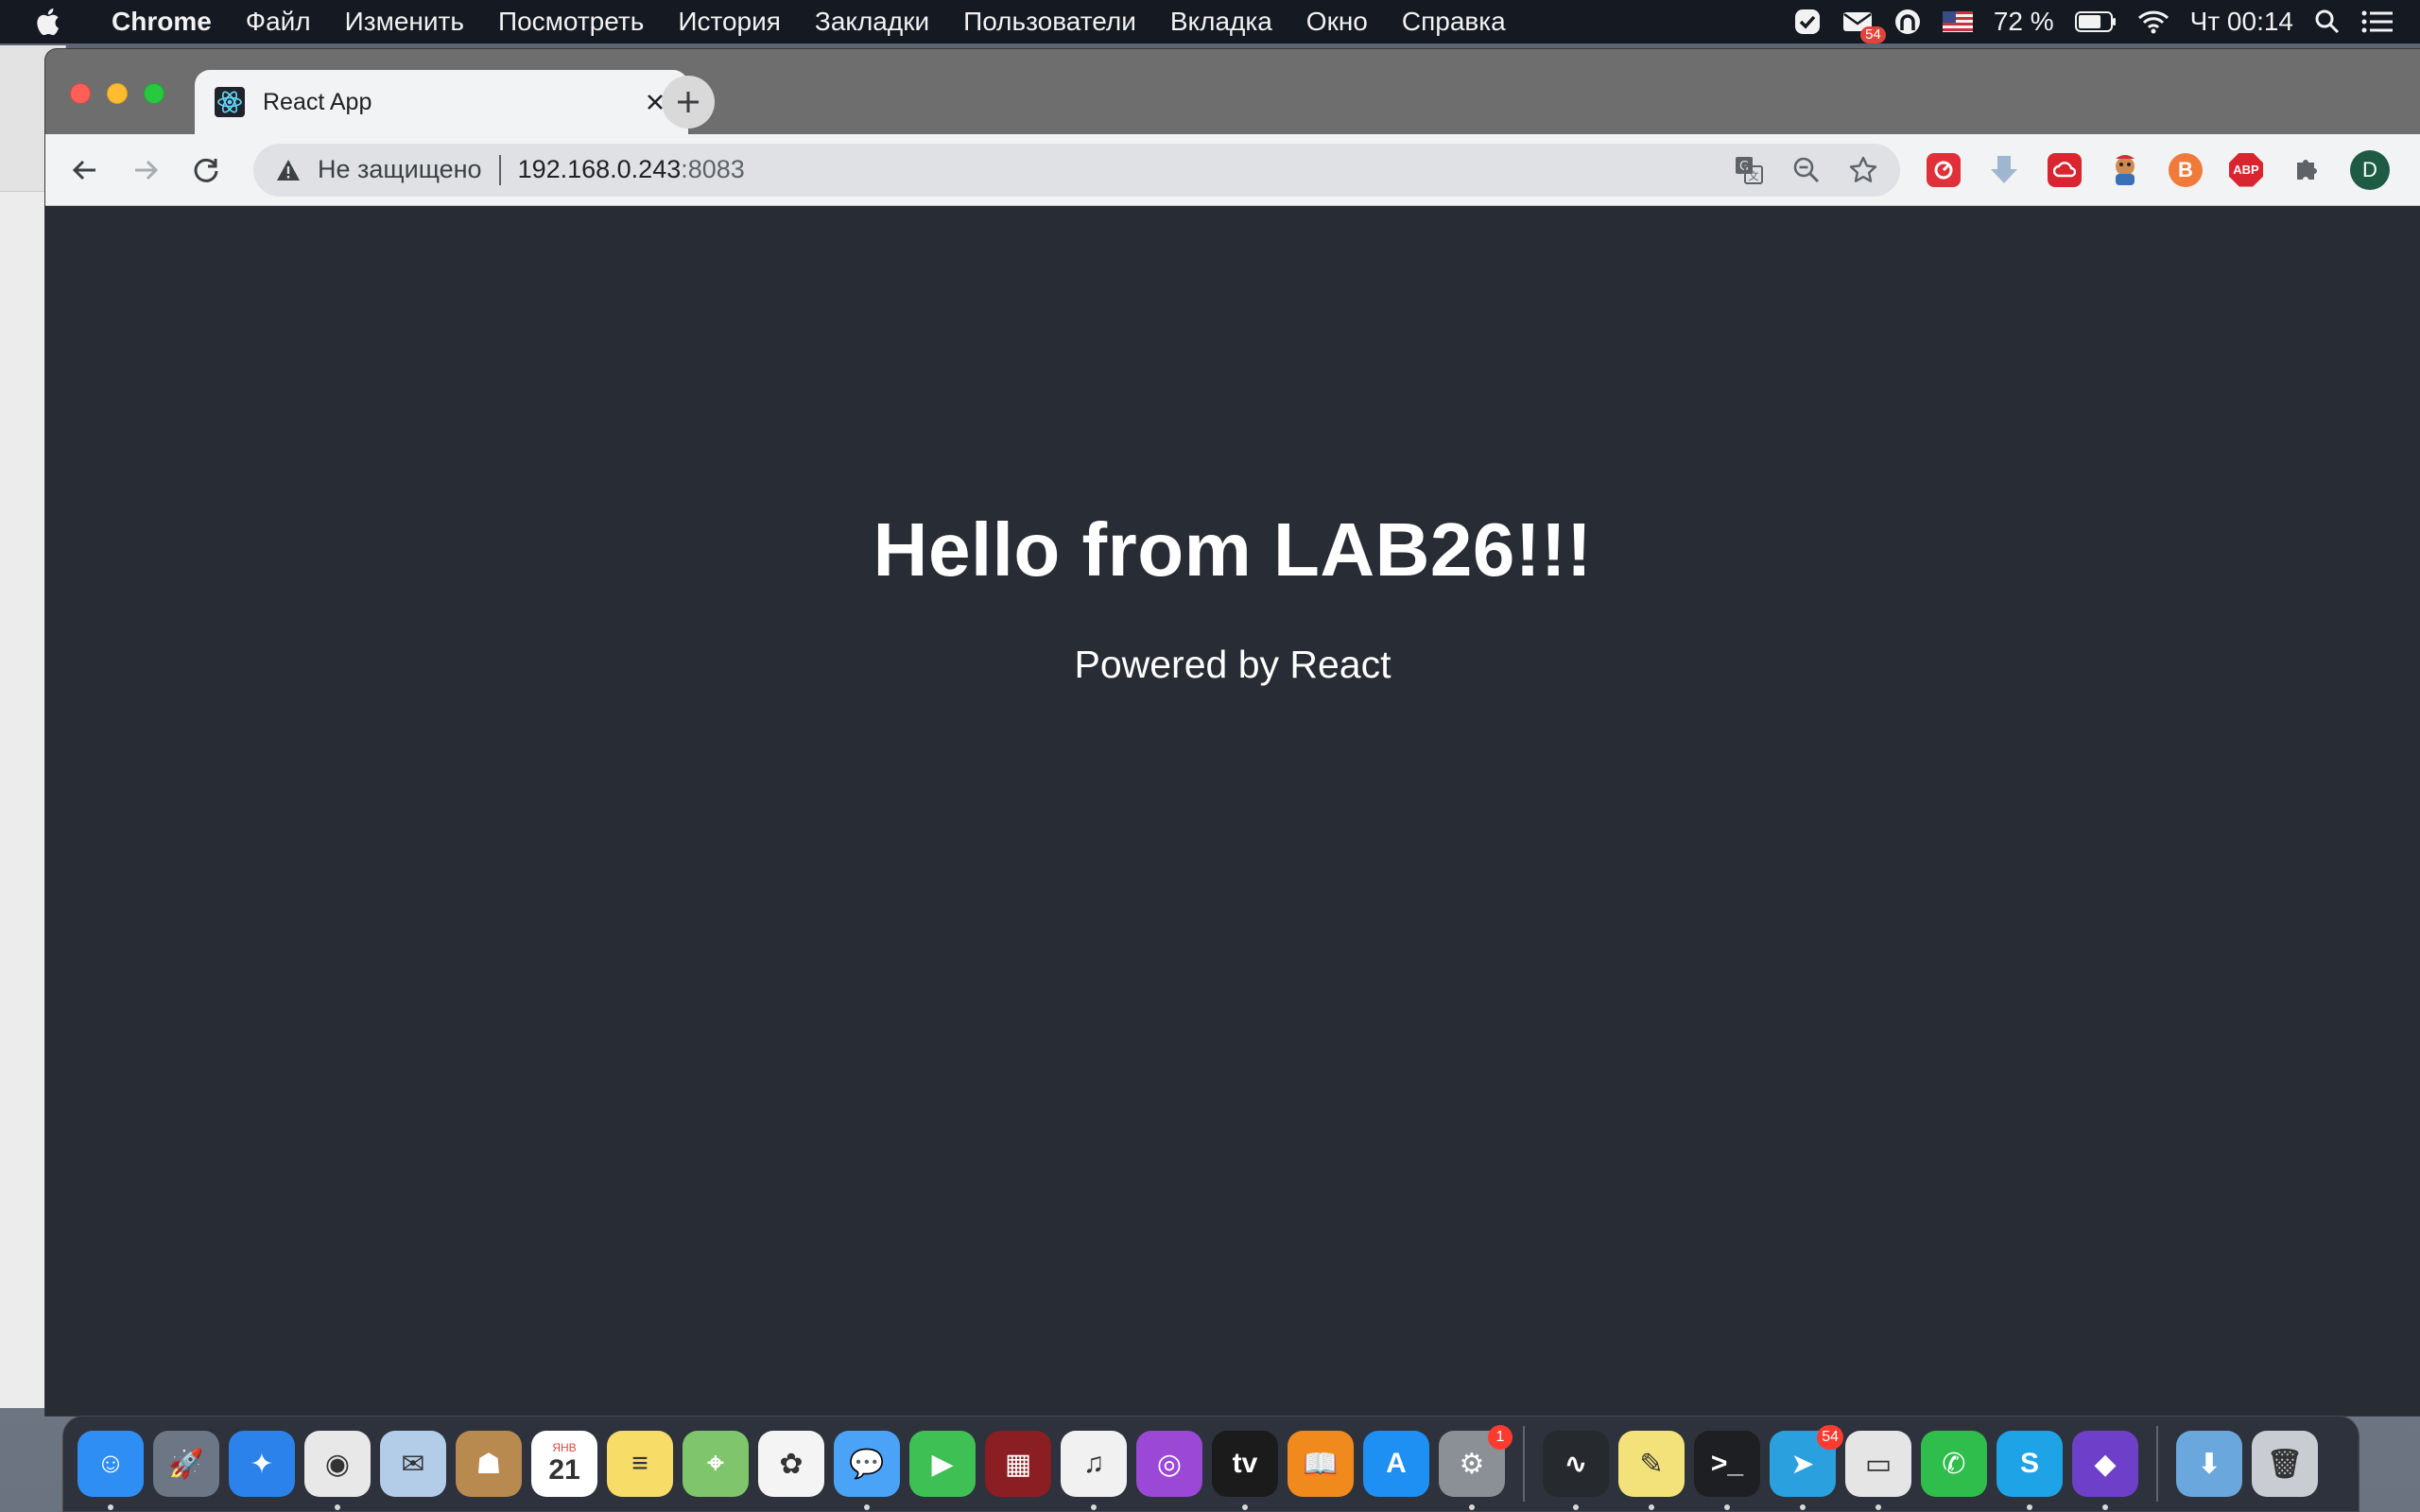 This screenshot has height=1512, width=2420. I want to click on cartoon-character-extension-icon, so click(2125, 170).